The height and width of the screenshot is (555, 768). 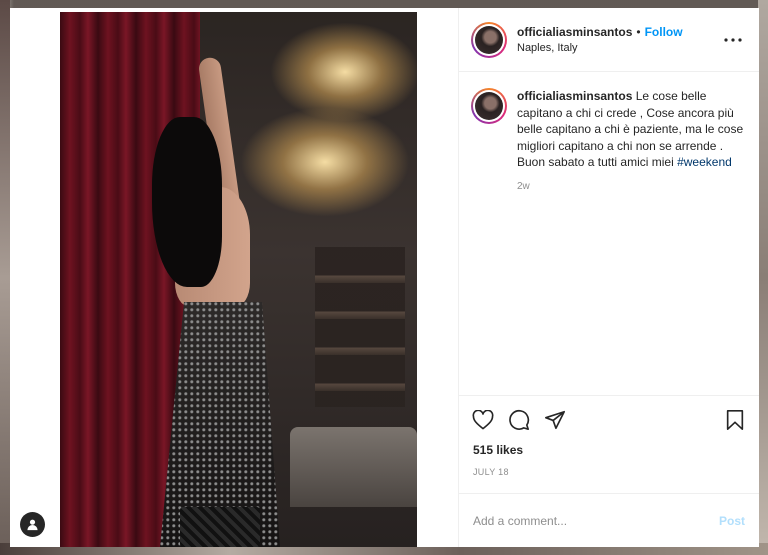 What do you see at coordinates (763, 277) in the screenshot?
I see `backdrop-right-edge` at bounding box center [763, 277].